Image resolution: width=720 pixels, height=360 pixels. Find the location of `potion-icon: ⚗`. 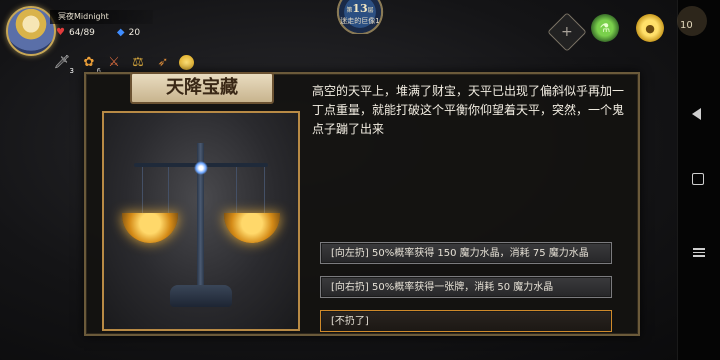

potion-icon: ⚗ is located at coordinates (605, 28).